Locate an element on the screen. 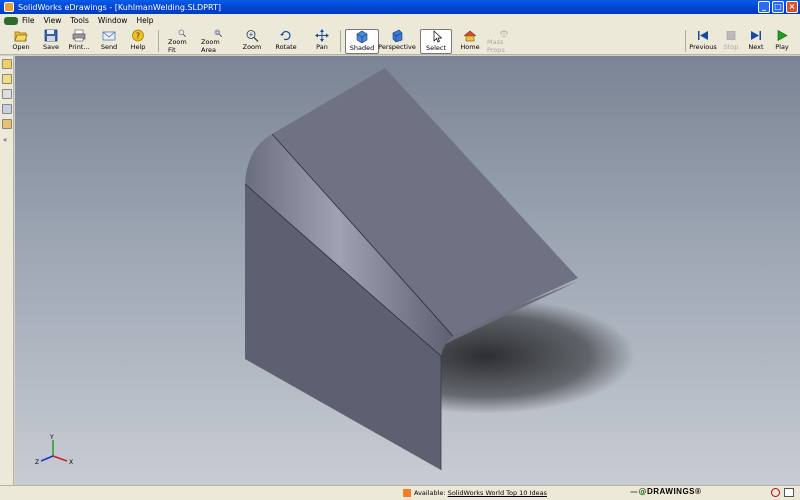  envelope-icon is located at coordinates (109, 36).